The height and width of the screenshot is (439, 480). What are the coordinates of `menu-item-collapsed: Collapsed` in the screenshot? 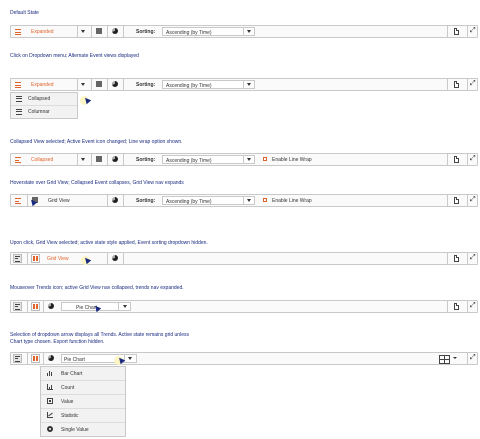 It's located at (44, 99).